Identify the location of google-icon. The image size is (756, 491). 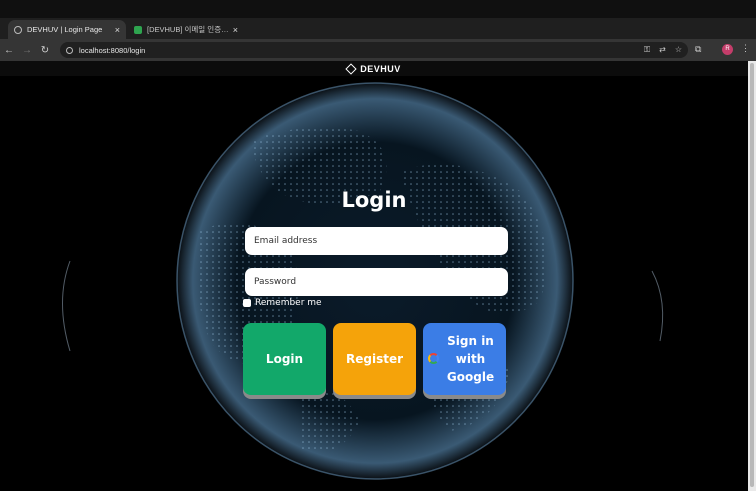
(433, 358).